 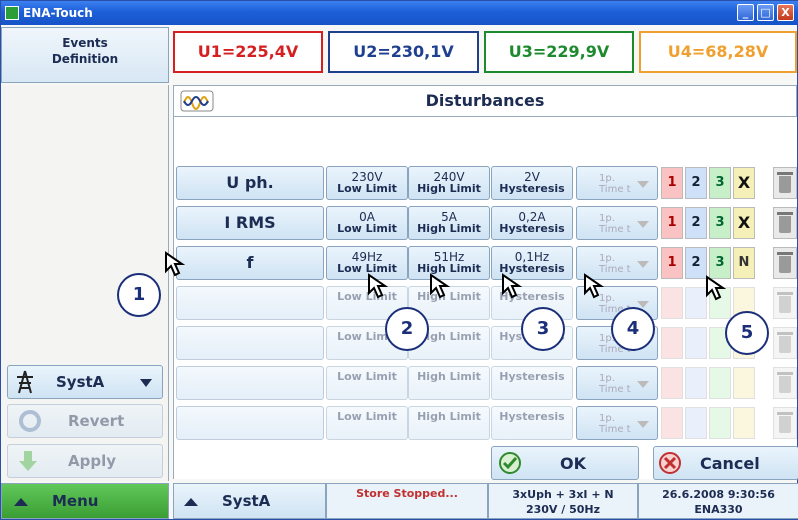 I want to click on apply-button: Apply, so click(x=85, y=461).